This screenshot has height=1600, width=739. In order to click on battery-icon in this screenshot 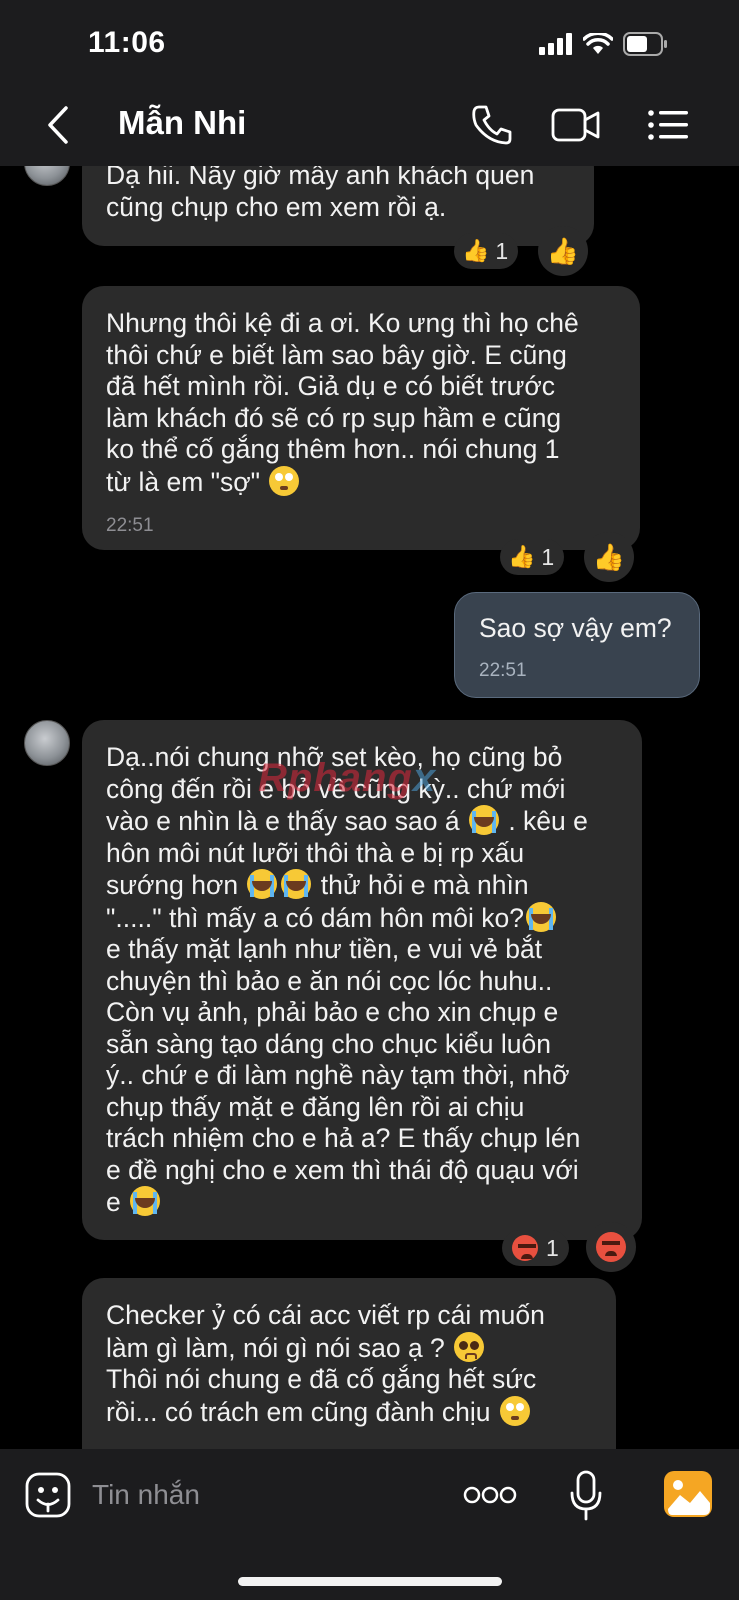, I will do `click(645, 44)`.